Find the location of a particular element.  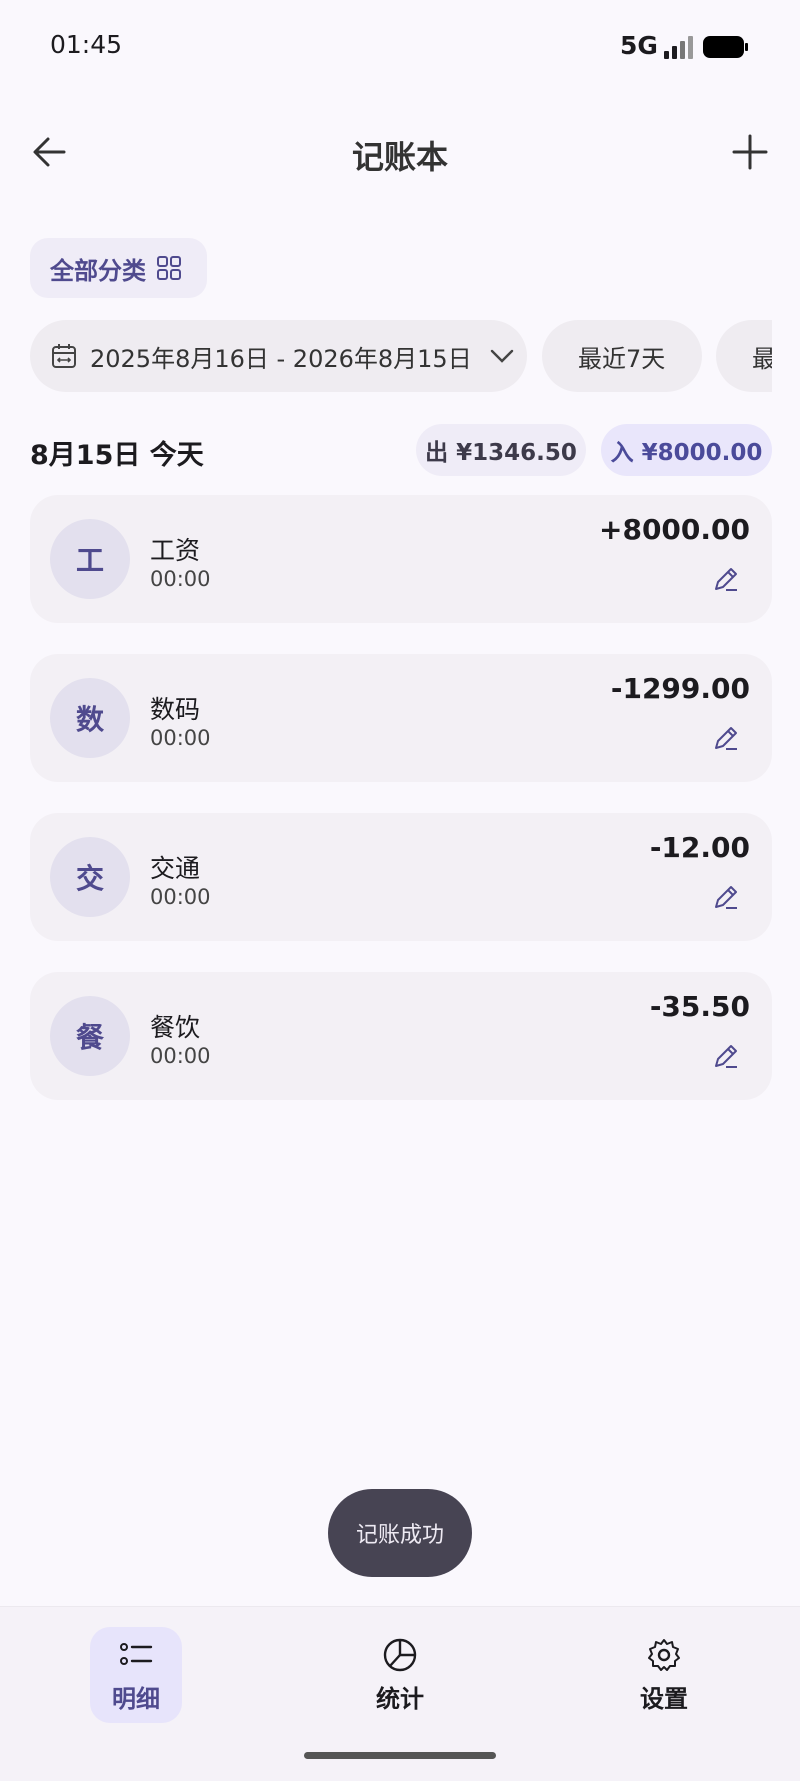

transaction-category: 交通 is located at coordinates (175, 868).